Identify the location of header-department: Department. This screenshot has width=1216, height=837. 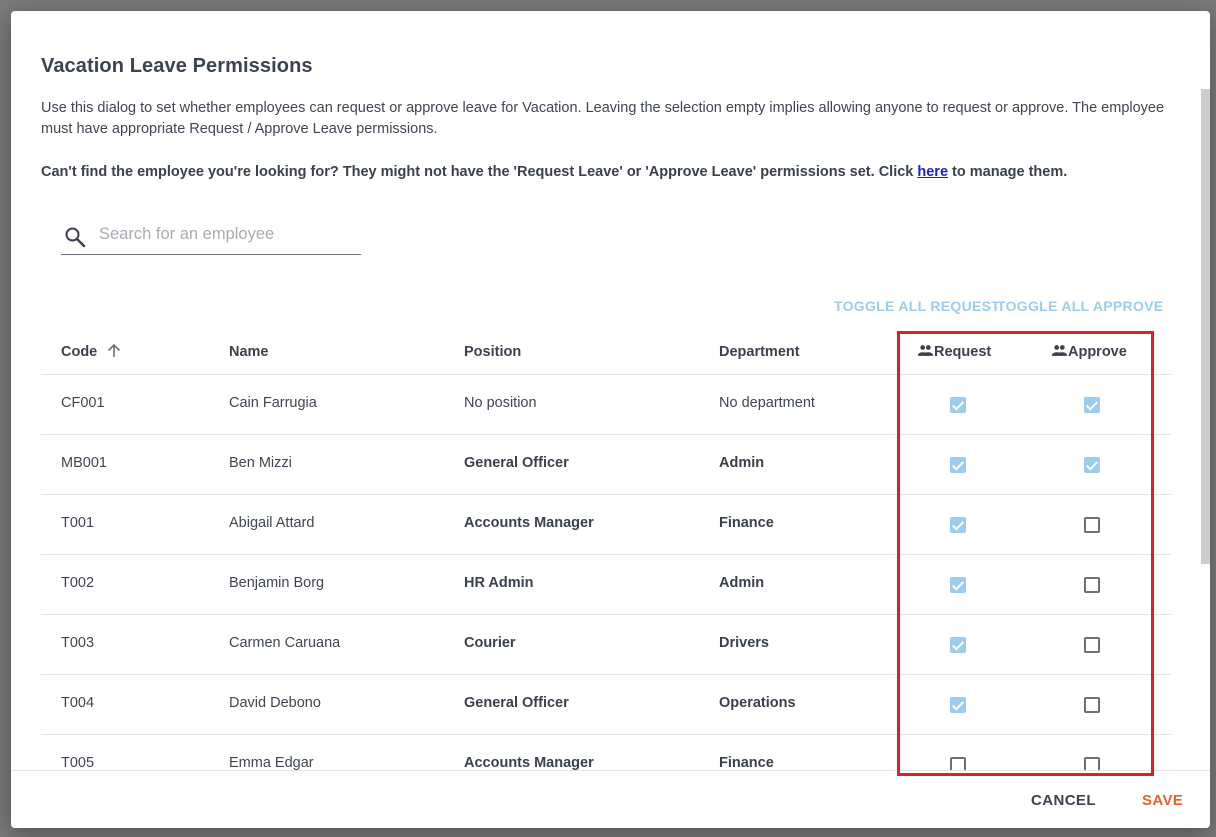
(759, 352).